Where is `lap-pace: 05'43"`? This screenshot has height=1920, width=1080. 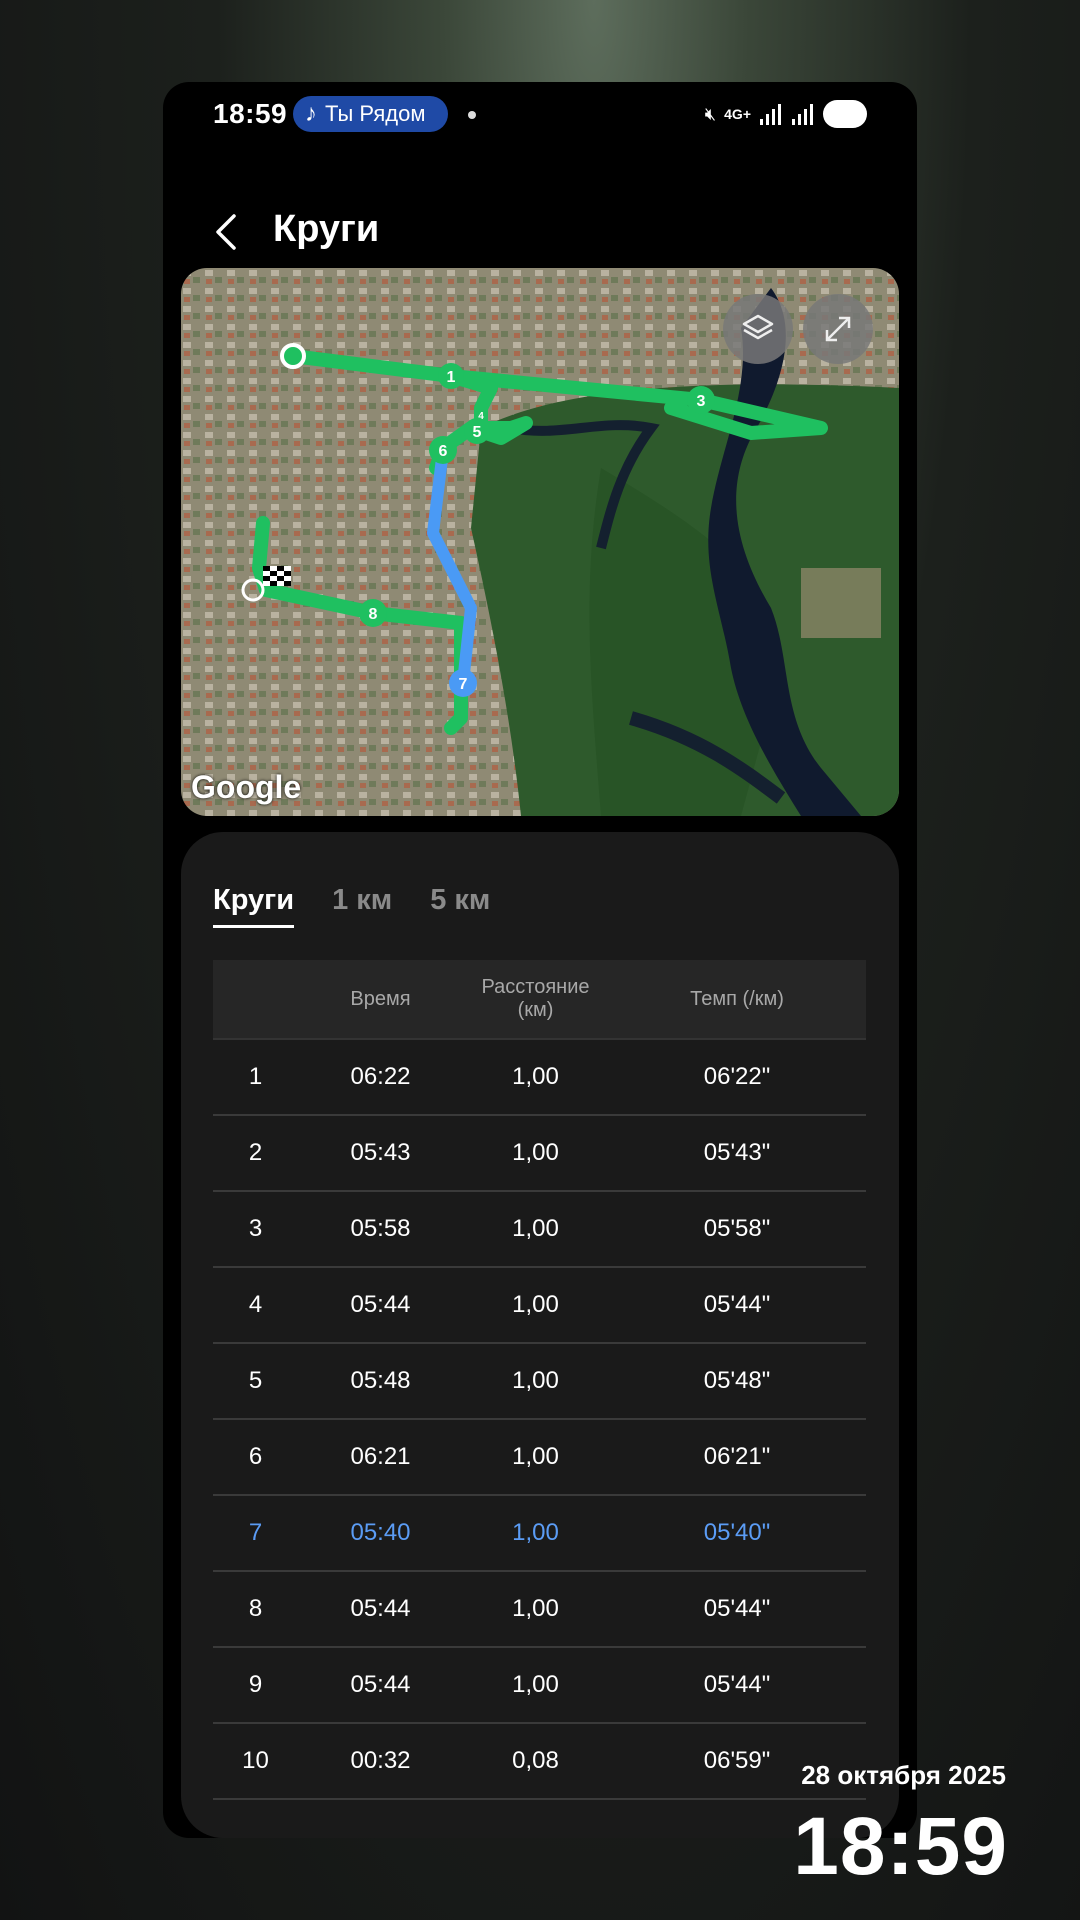 lap-pace: 05'43" is located at coordinates (737, 1152).